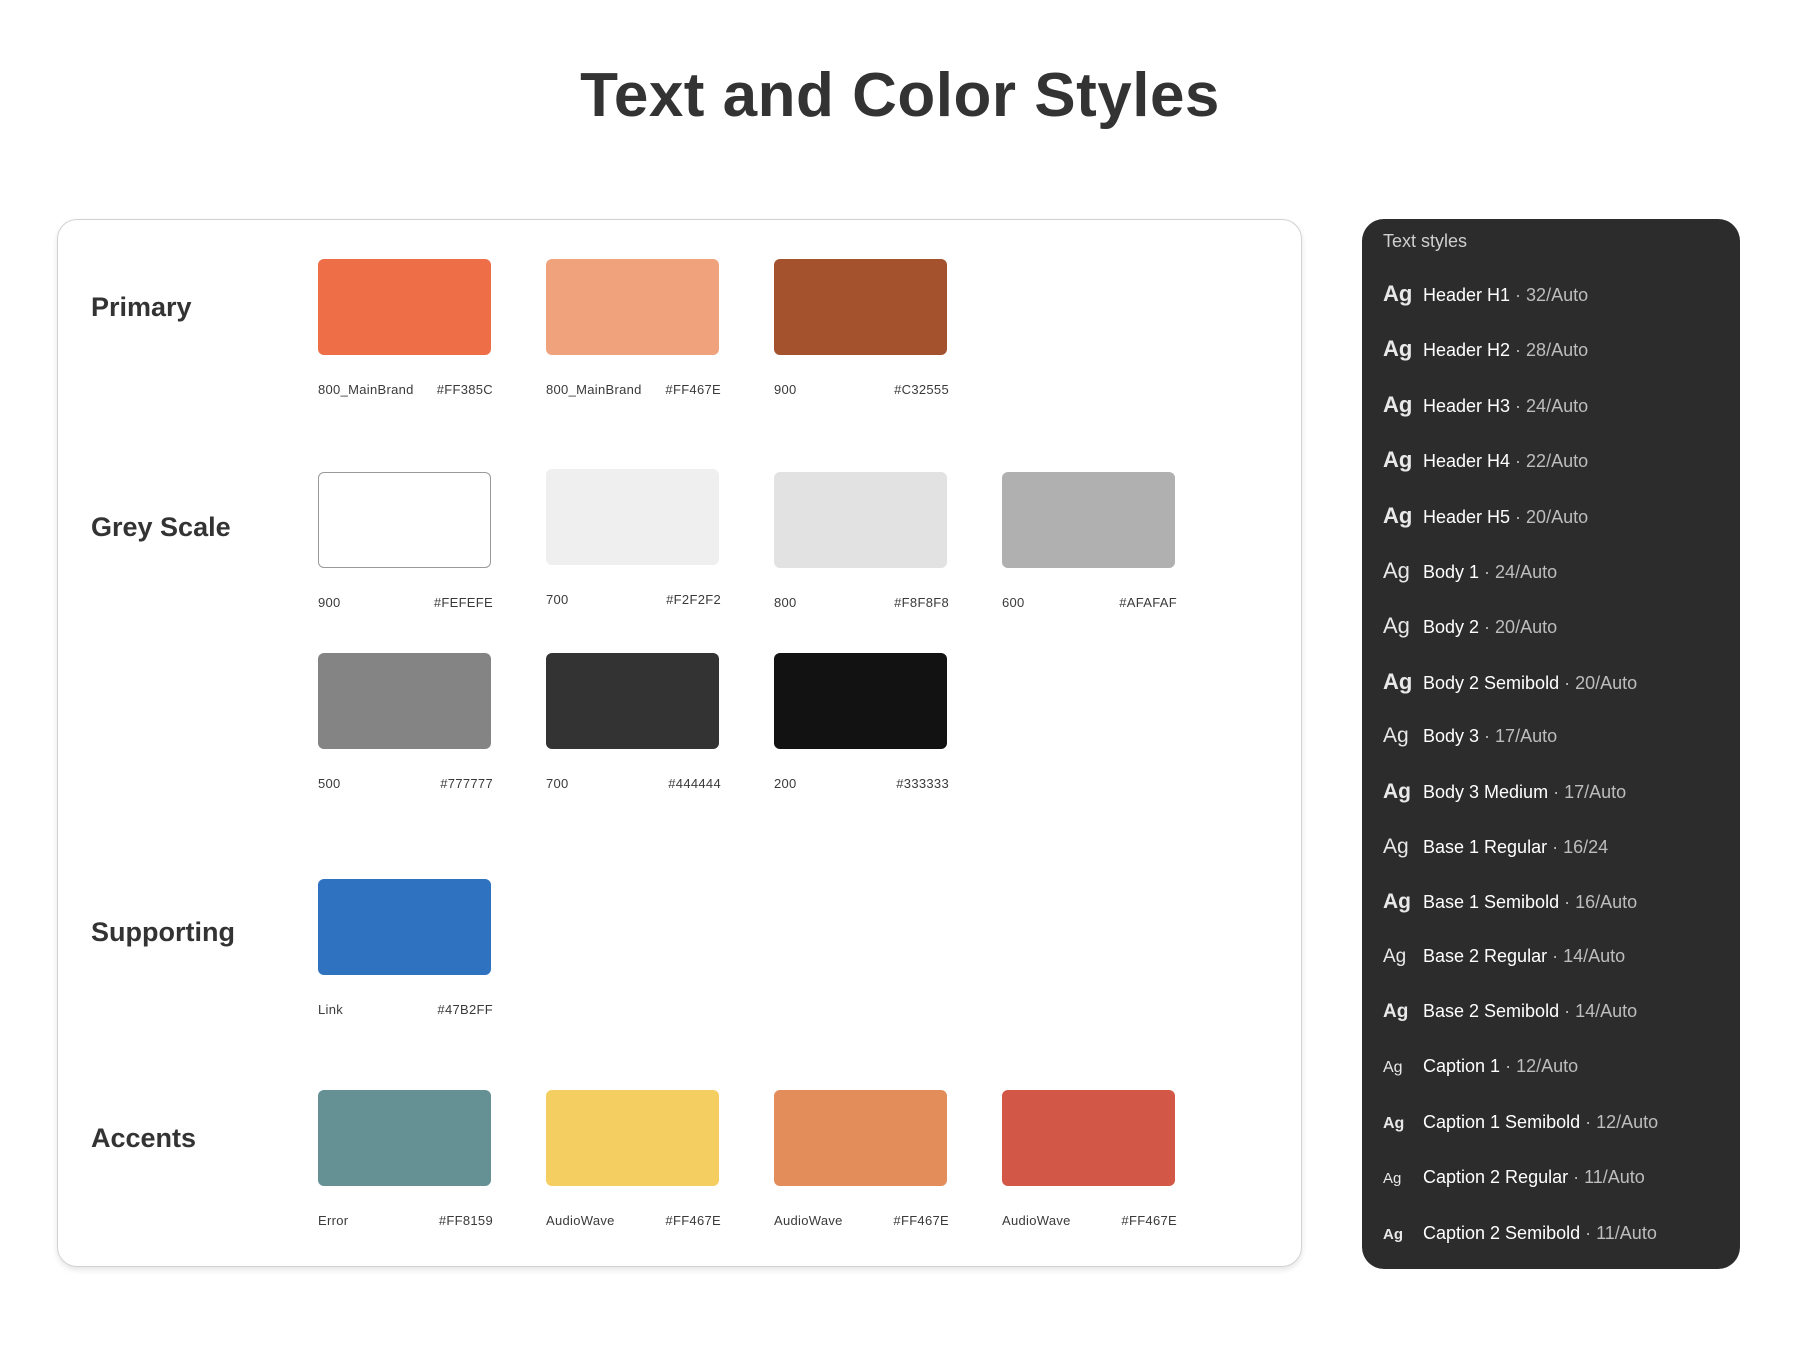 The width and height of the screenshot is (1800, 1360). Describe the element at coordinates (1551, 862) in the screenshot. I see `text-style-item: Ag Base 1 Regular · 16/24` at that location.